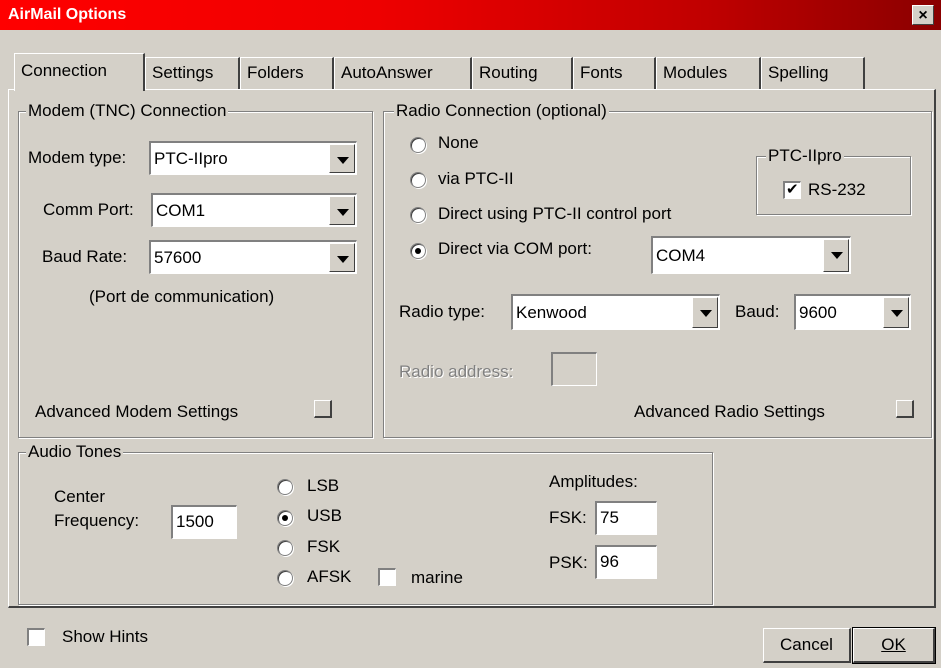  I want to click on radio-type-label: Radio type:, so click(442, 311).